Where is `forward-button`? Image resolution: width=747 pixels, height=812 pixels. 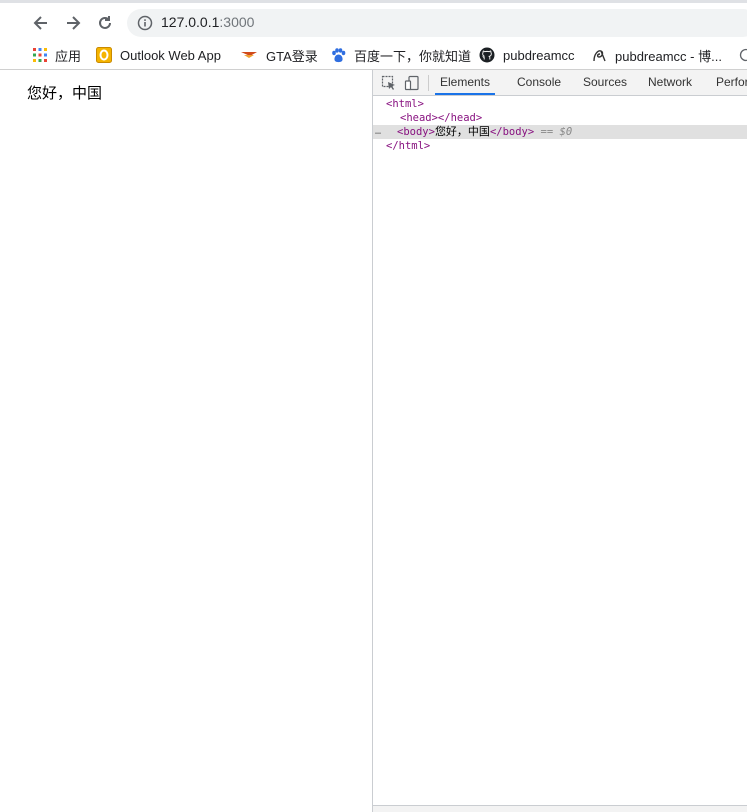 forward-button is located at coordinates (73, 23).